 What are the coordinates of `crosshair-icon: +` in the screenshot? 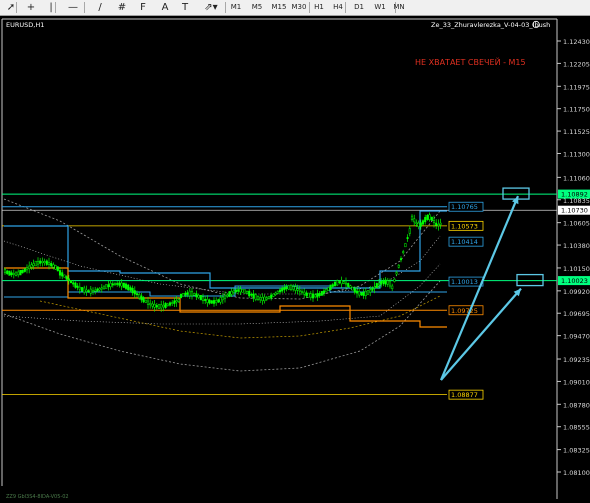 It's located at (31, 7).